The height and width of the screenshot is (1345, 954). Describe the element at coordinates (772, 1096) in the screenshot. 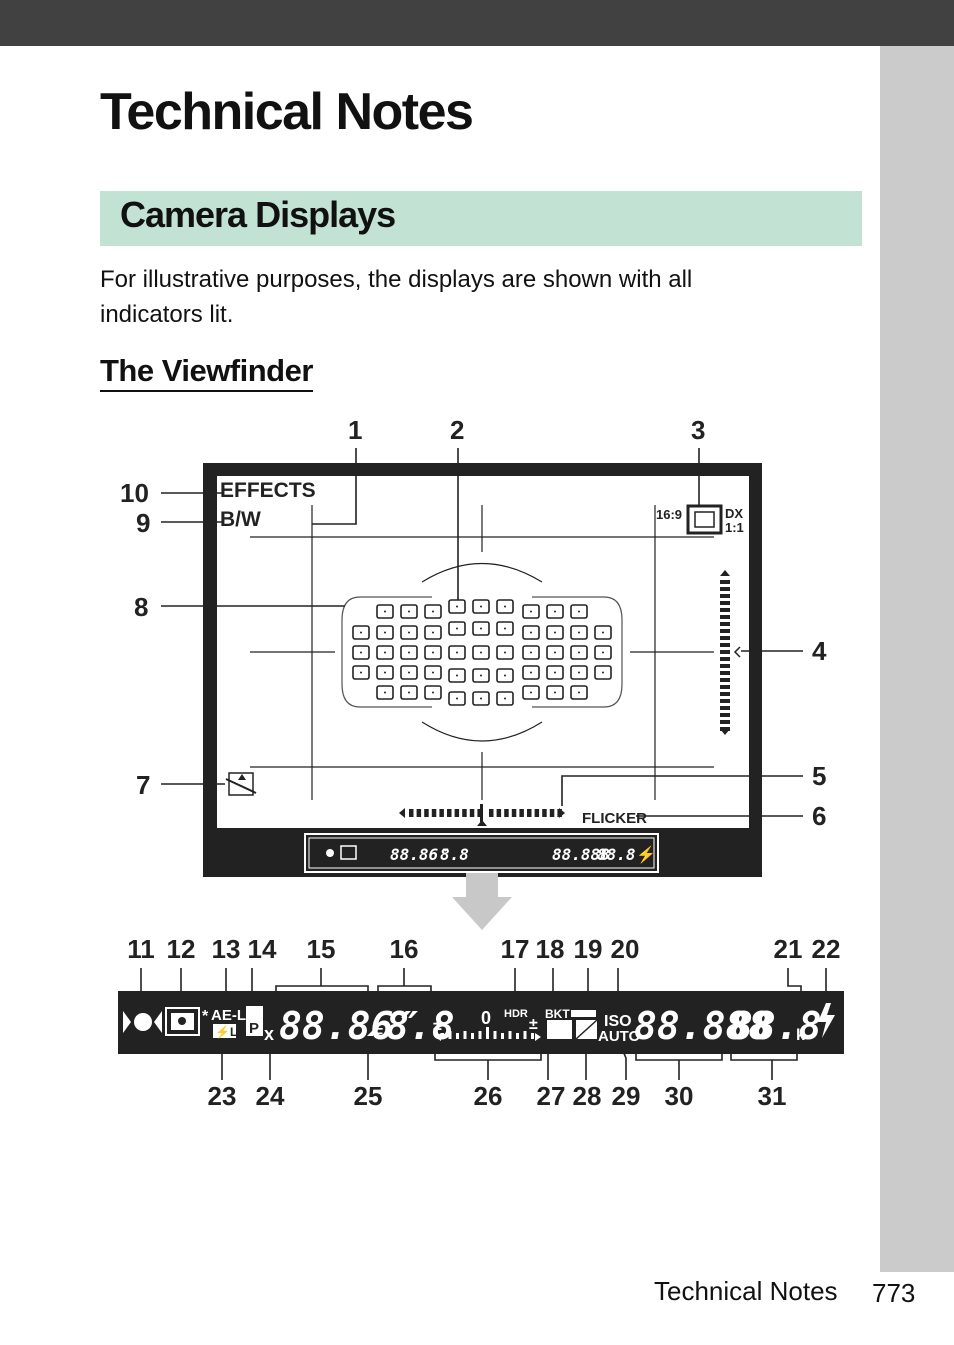

I see `callout-31: 31` at that location.